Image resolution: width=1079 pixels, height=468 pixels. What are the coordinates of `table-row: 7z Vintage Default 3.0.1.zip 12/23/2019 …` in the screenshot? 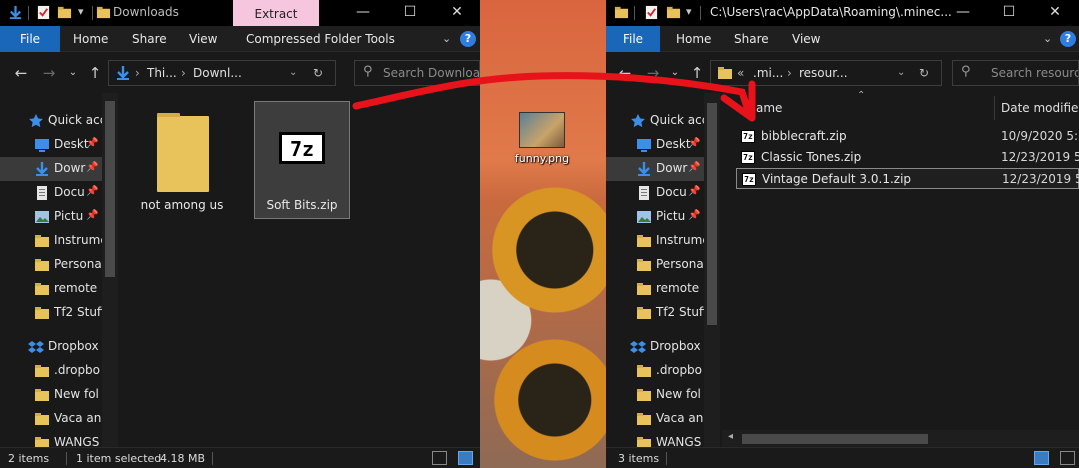 It's located at (907, 178).